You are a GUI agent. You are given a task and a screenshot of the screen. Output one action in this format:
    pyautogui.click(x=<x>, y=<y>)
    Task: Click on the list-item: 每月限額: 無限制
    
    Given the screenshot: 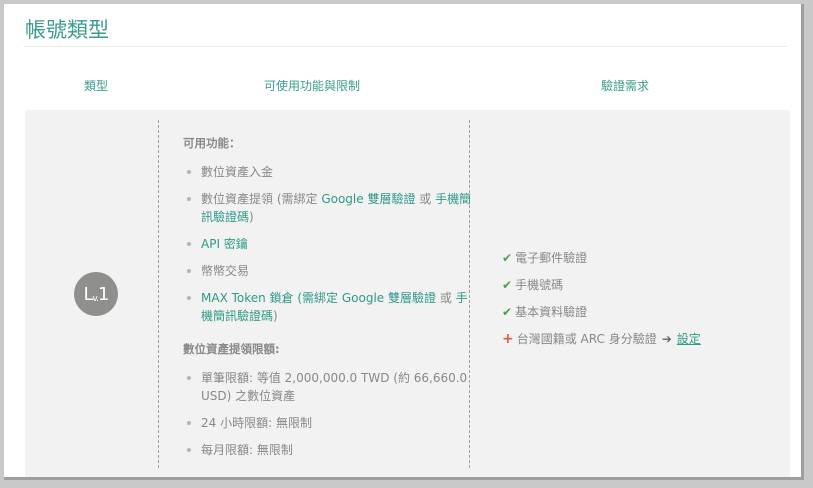 What is the action you would take?
    pyautogui.click(x=332, y=450)
    